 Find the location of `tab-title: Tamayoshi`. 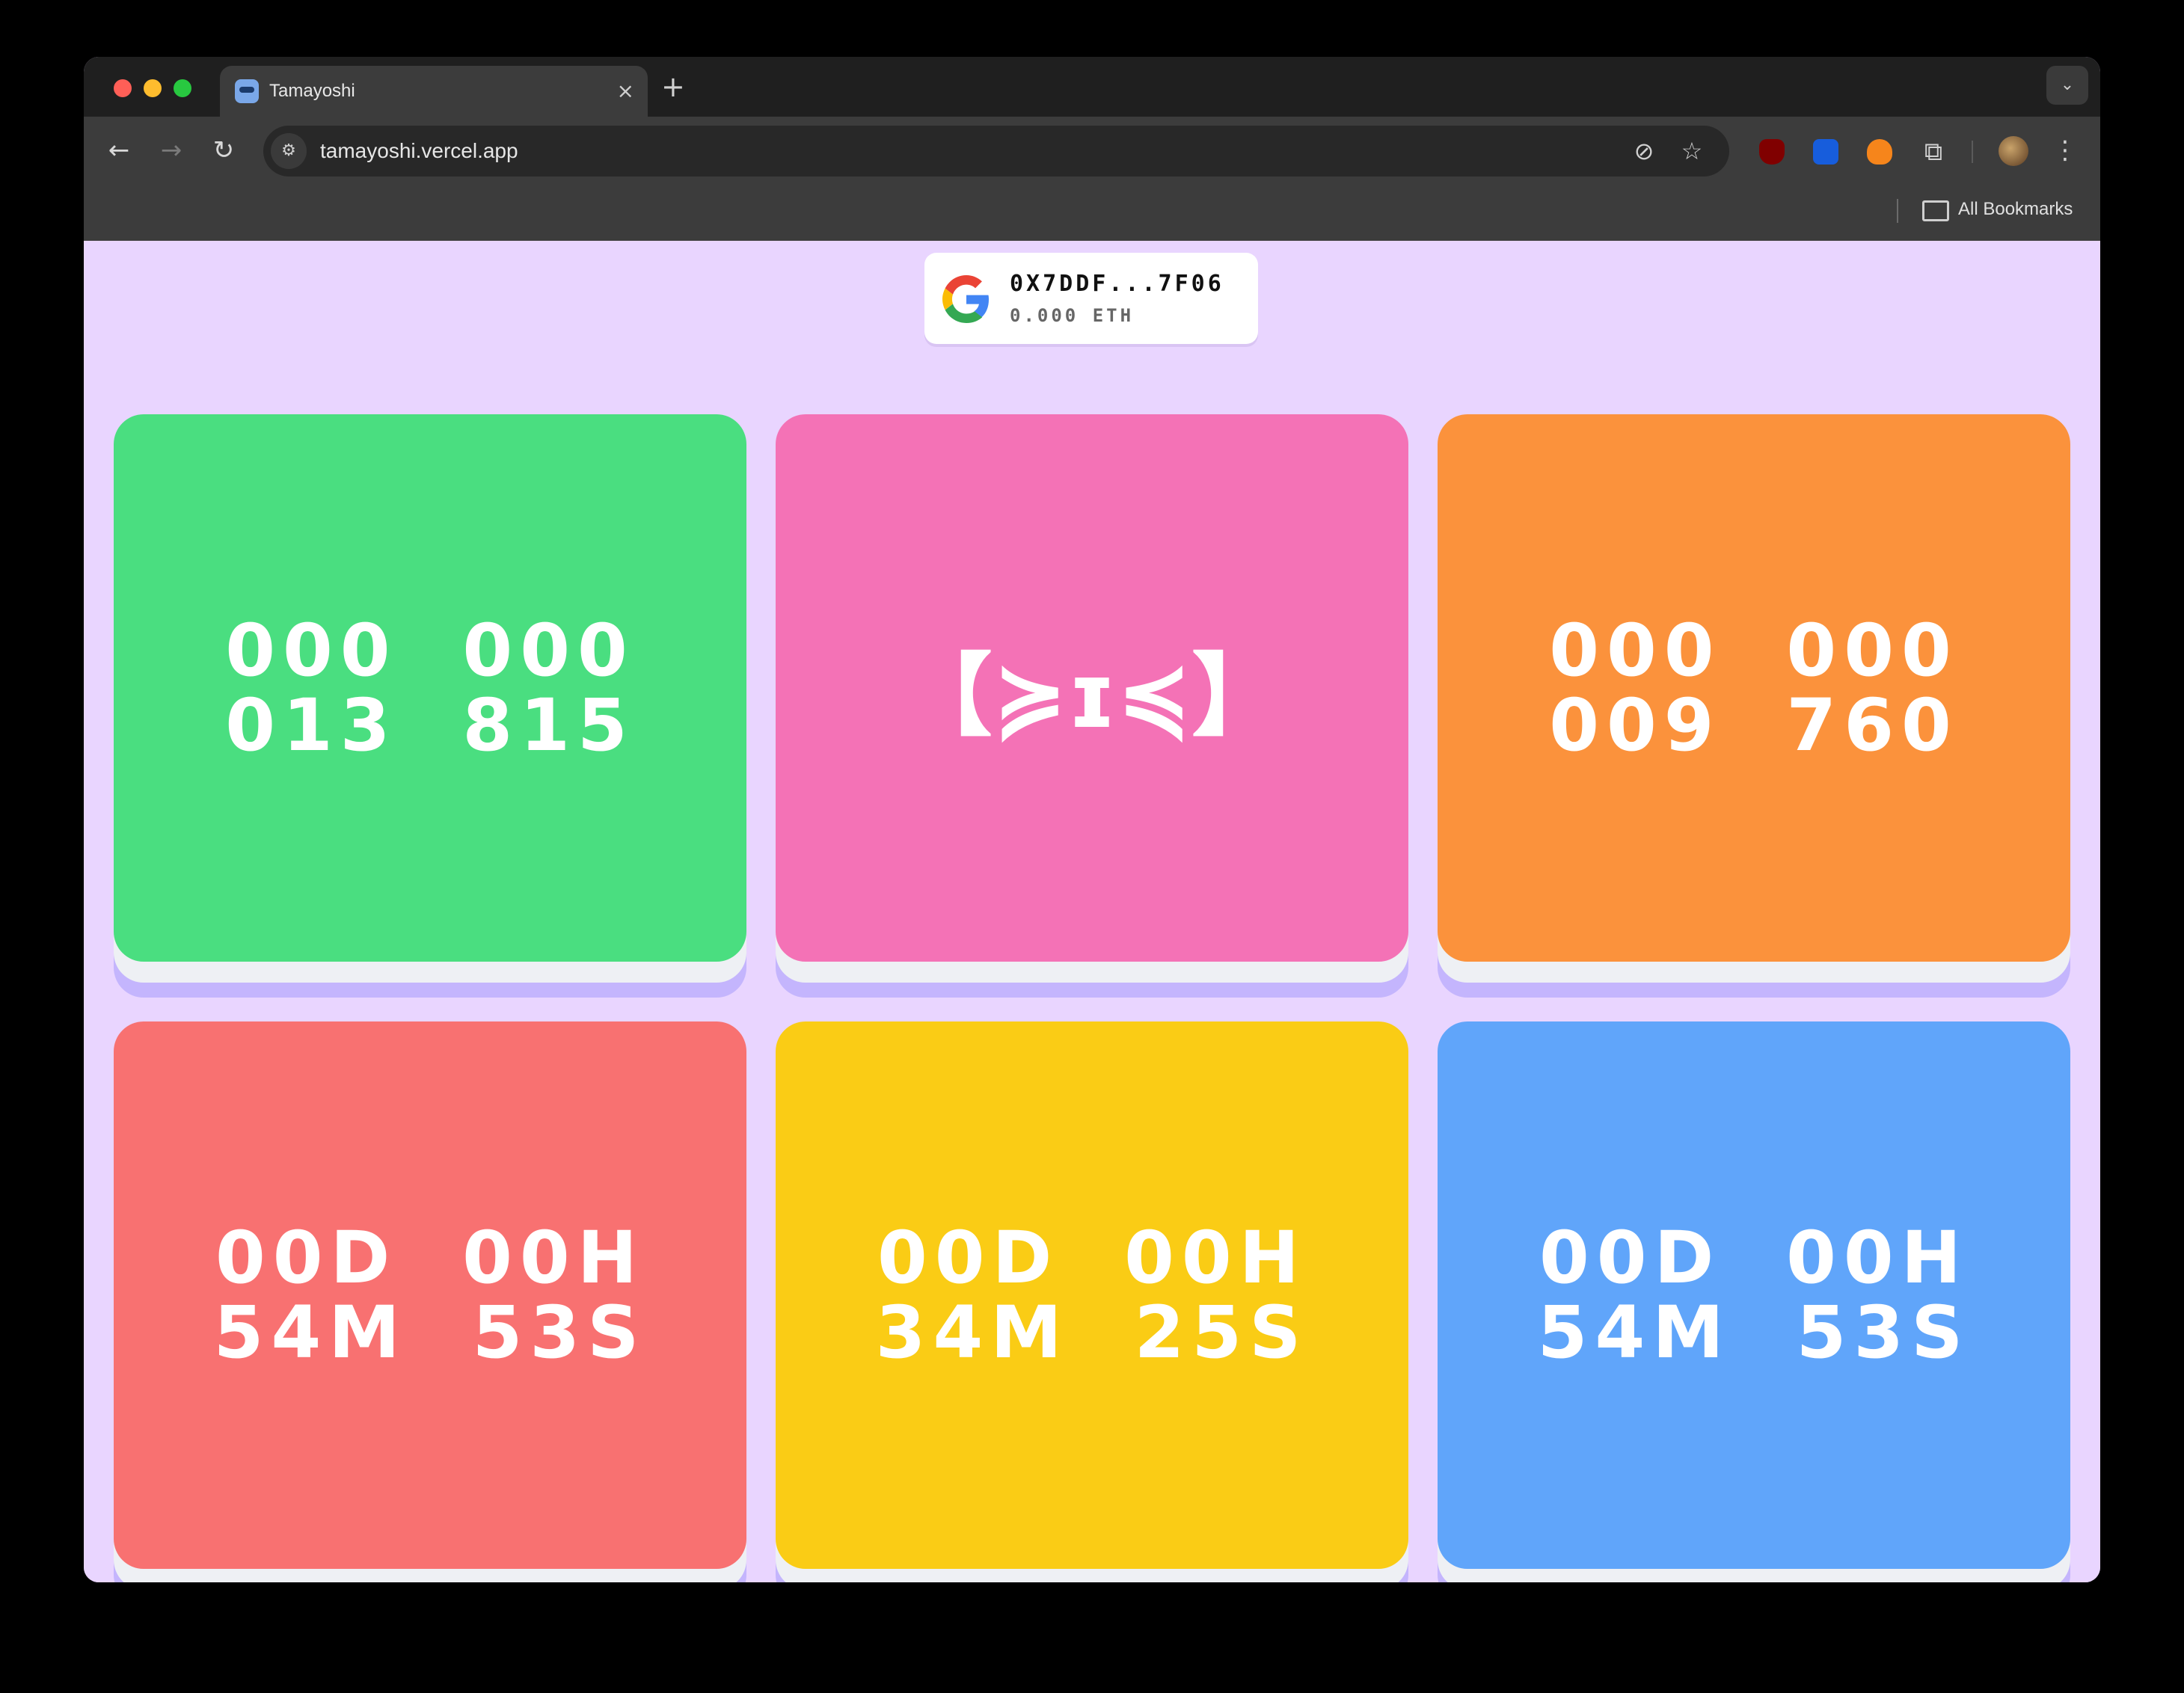

tab-title: Tamayoshi is located at coordinates (312, 91).